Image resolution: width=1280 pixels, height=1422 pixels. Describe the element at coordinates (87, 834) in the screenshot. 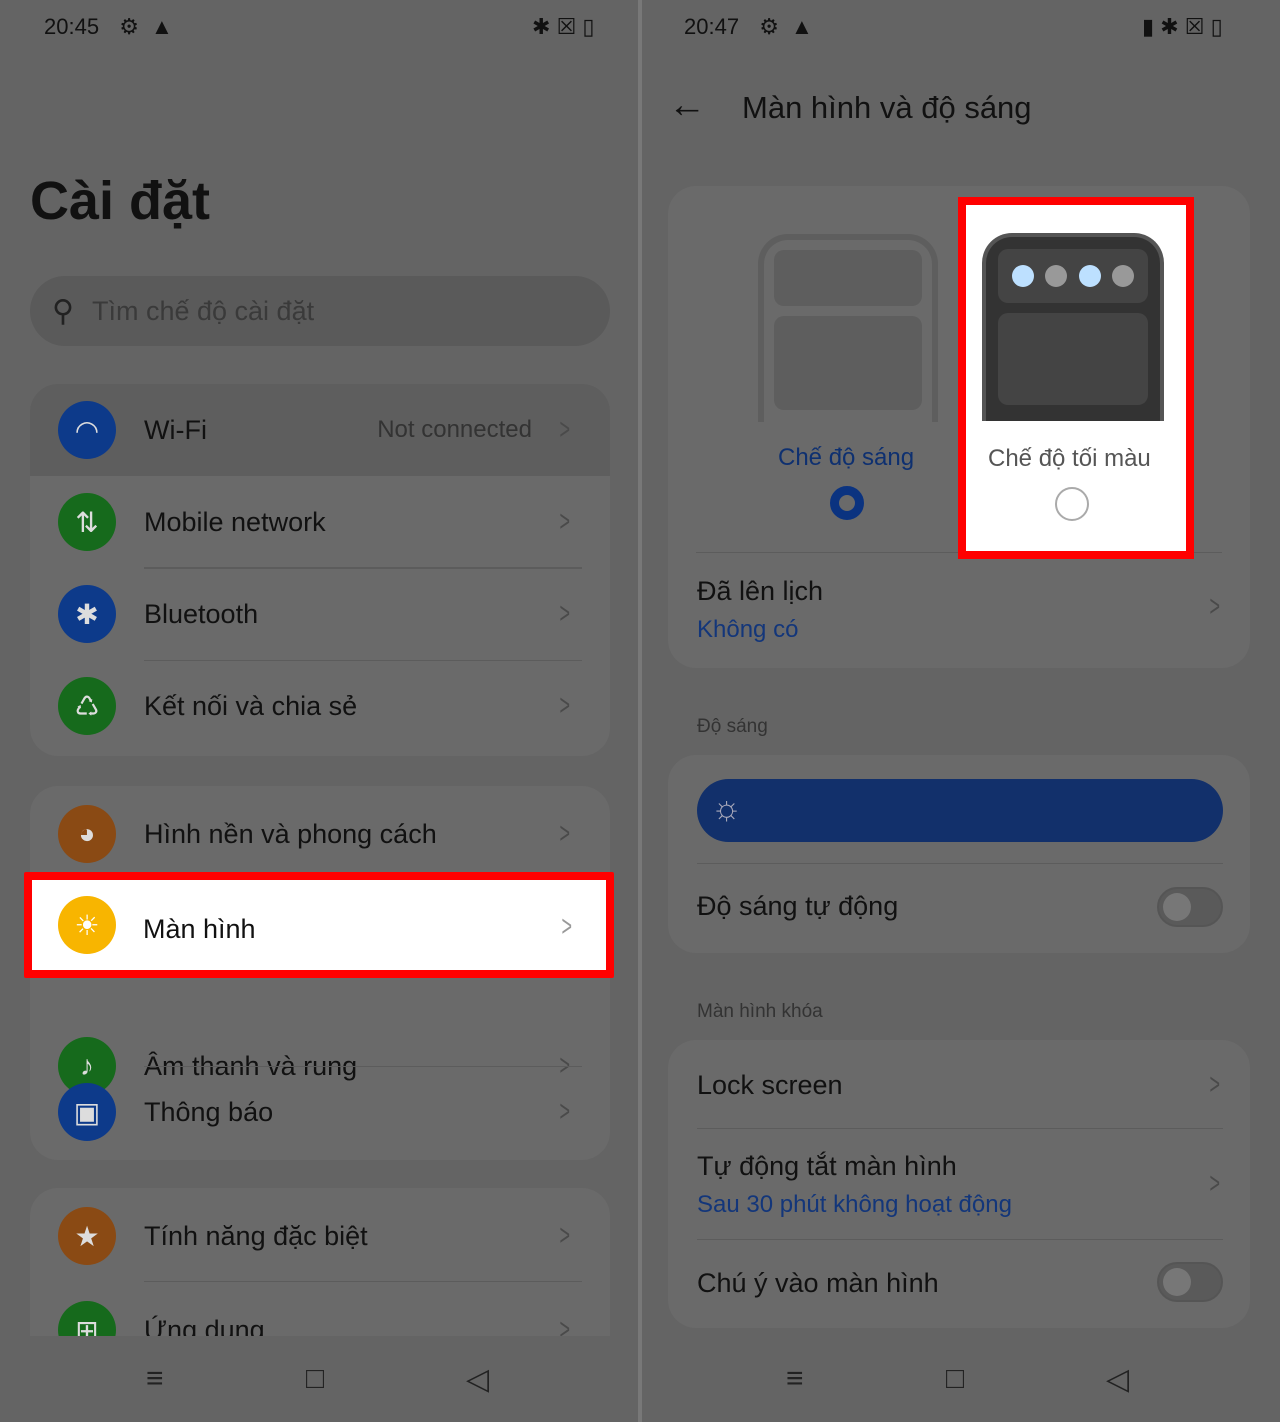

I see `palette-icon: ◕` at that location.